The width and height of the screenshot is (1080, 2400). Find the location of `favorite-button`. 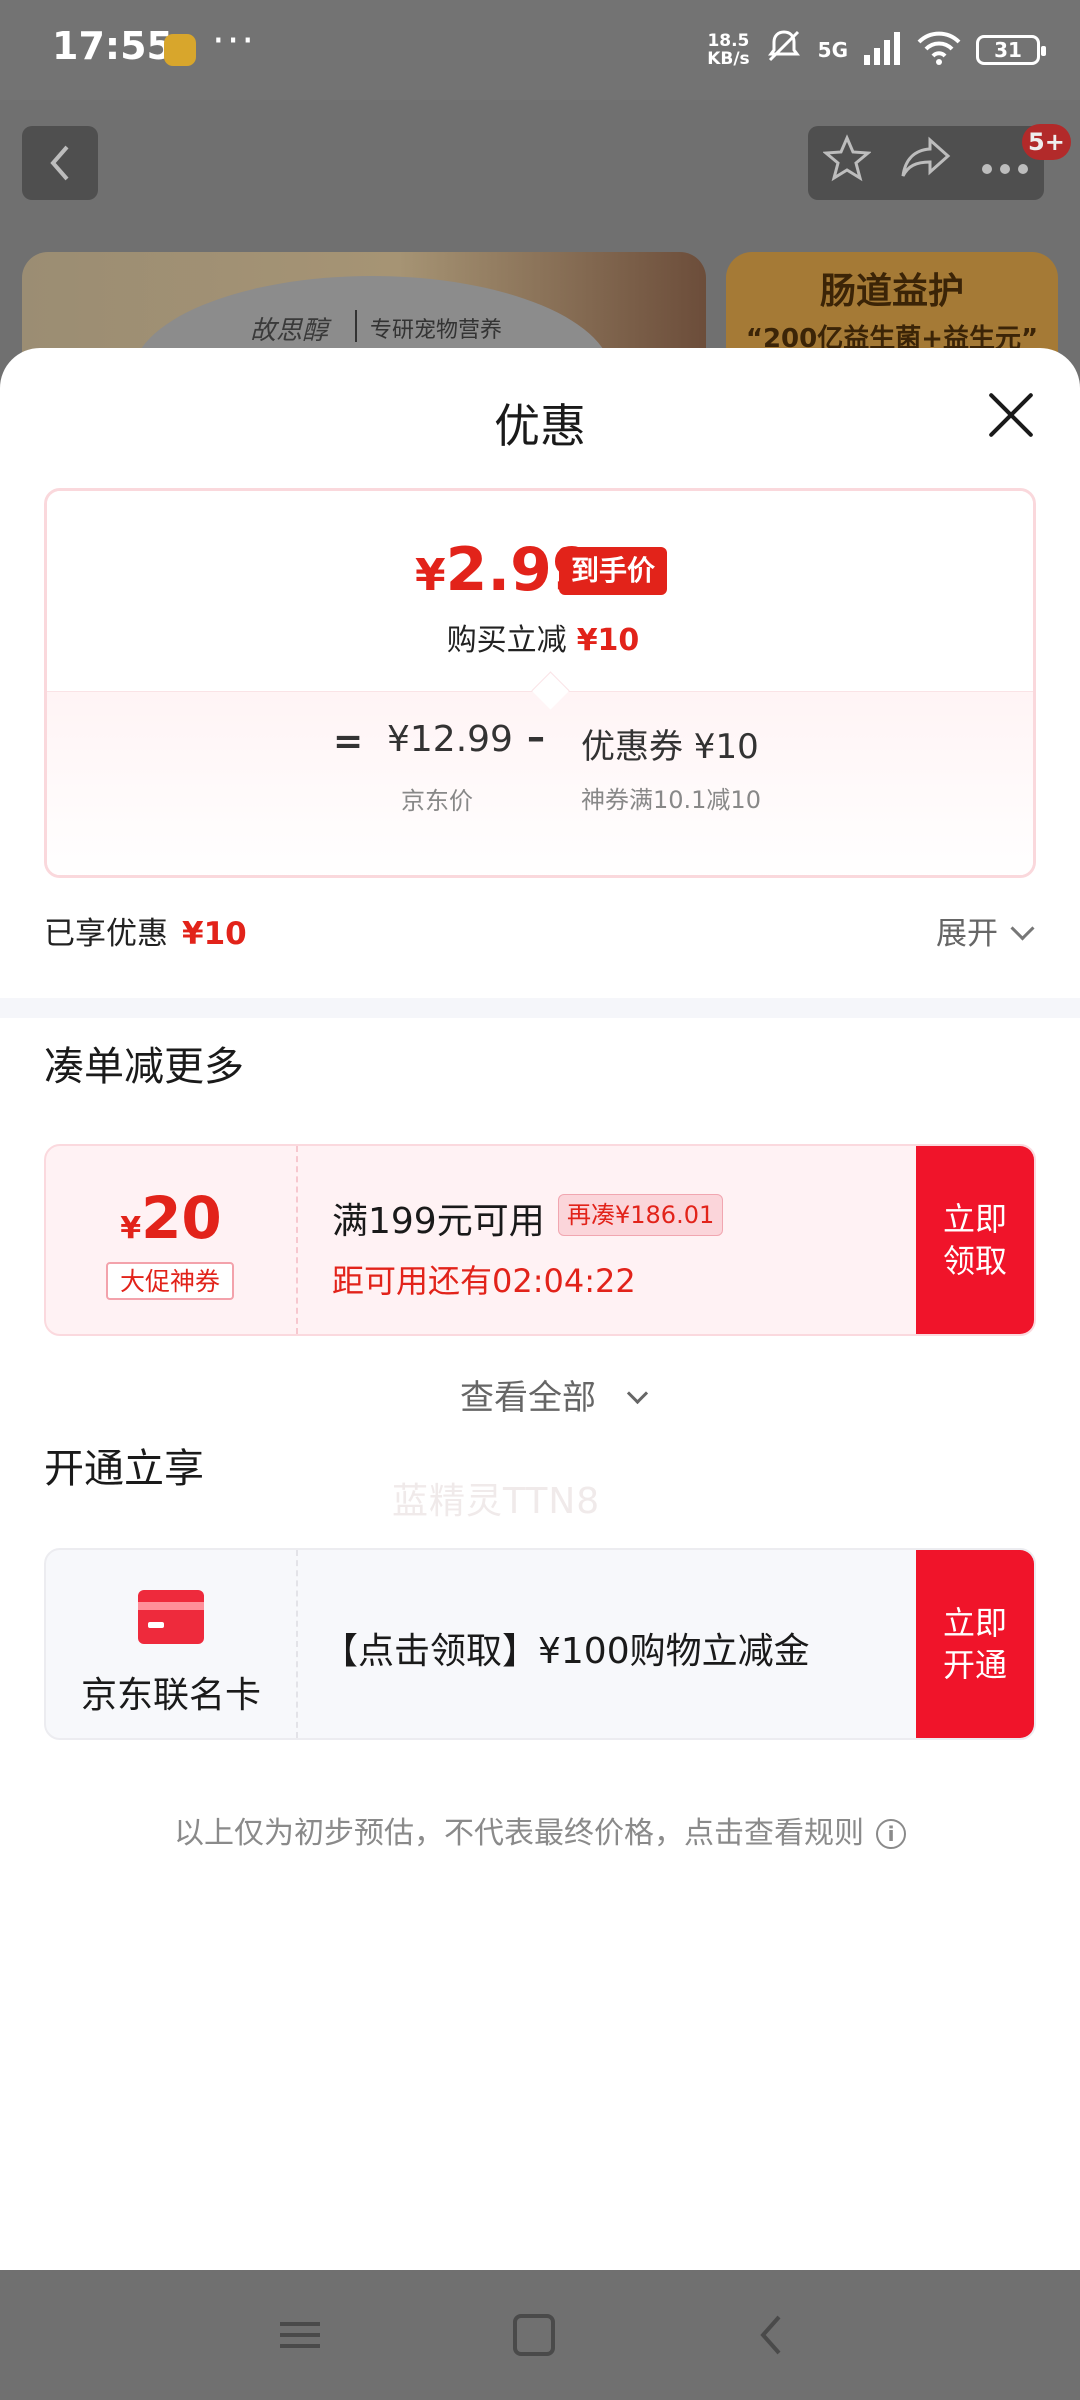

favorite-button is located at coordinates (846, 163).